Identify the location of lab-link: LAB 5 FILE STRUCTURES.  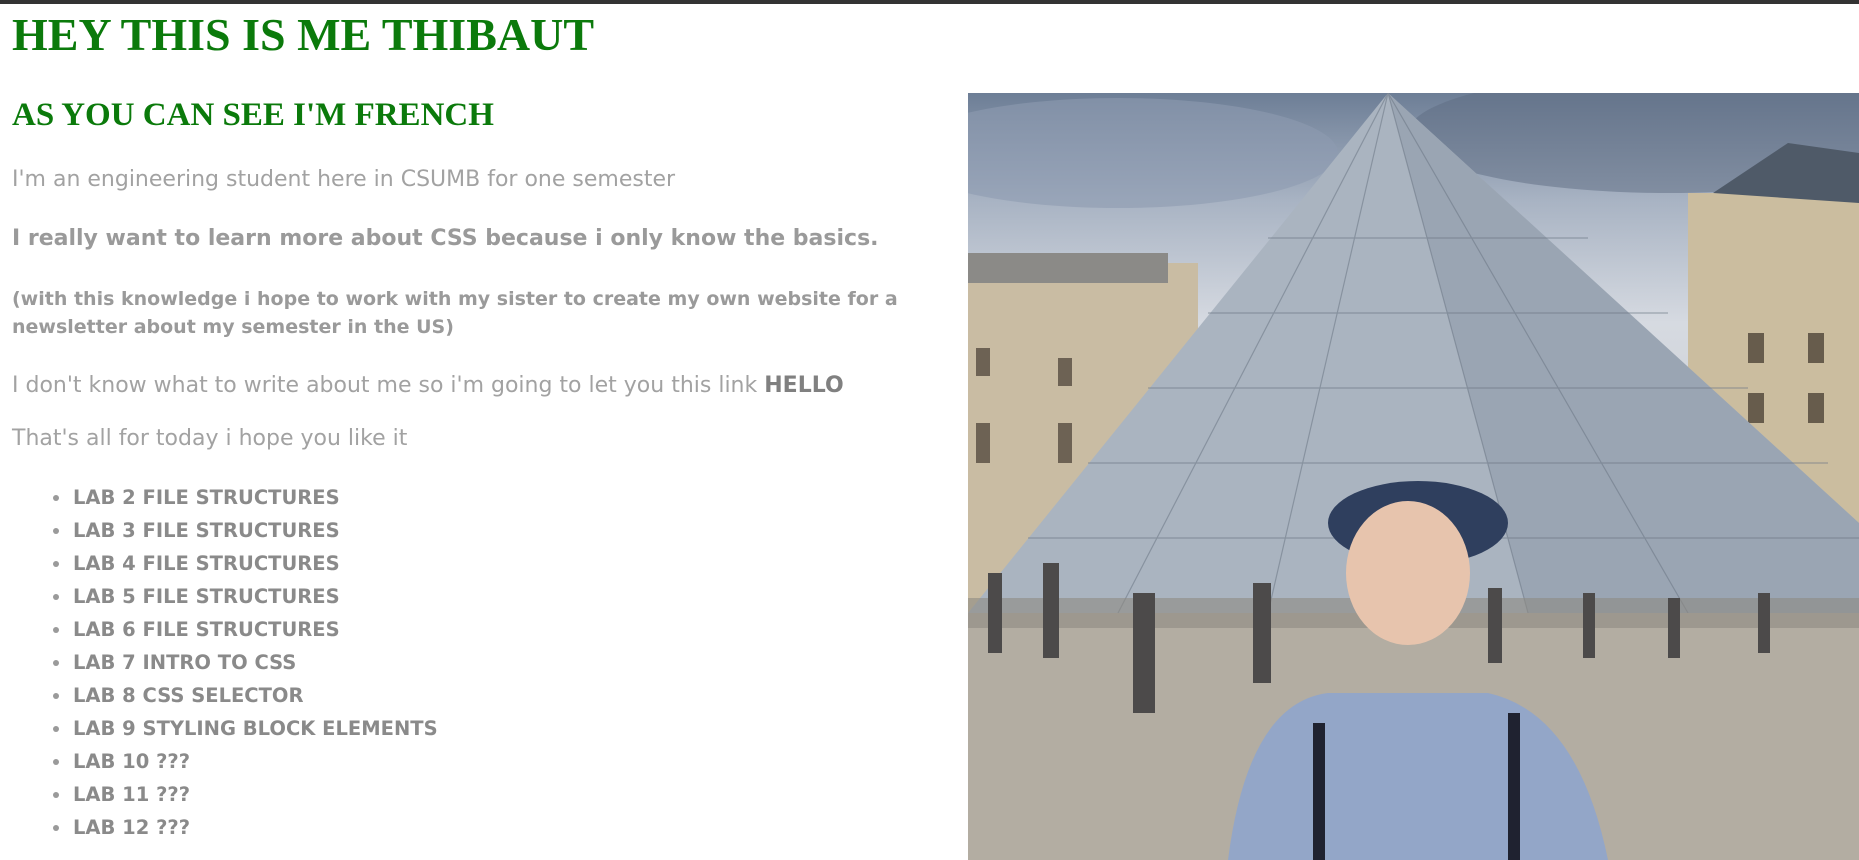
(502, 596).